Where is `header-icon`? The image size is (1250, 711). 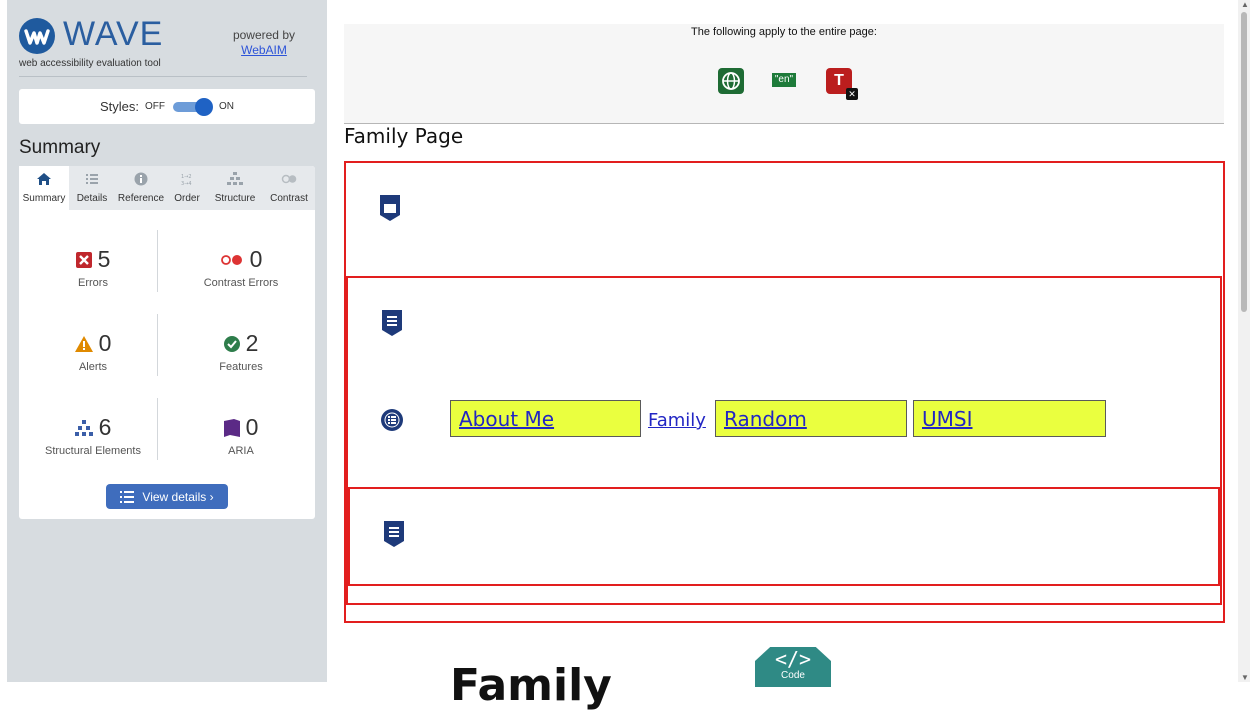 header-icon is located at coordinates (392, 323).